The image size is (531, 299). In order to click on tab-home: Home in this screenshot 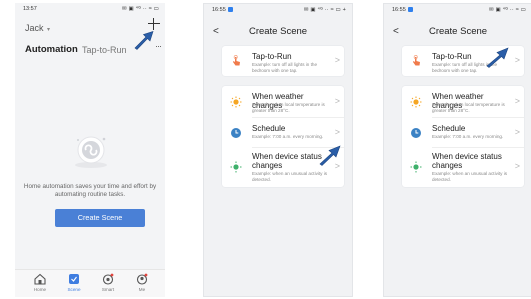, I will do `click(40, 282)`.